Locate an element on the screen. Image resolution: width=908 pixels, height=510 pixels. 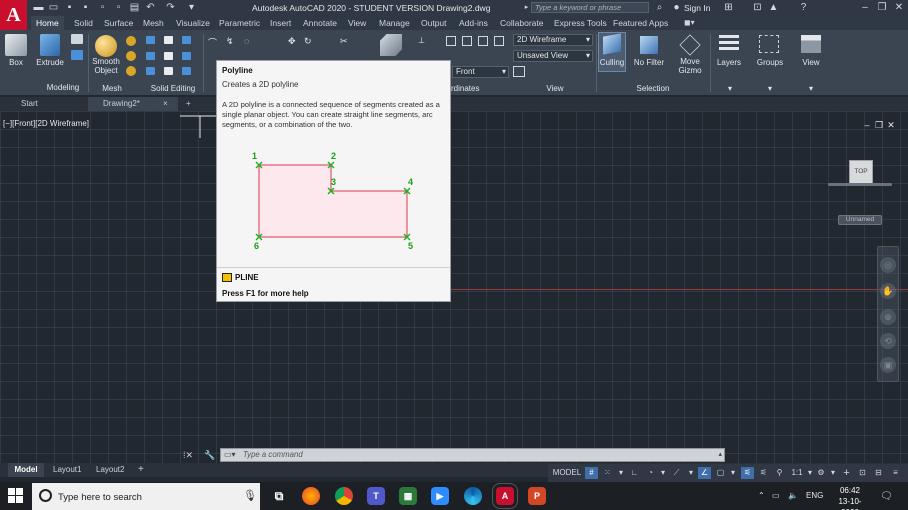
chrome-icon is located at coordinates (344, 496).